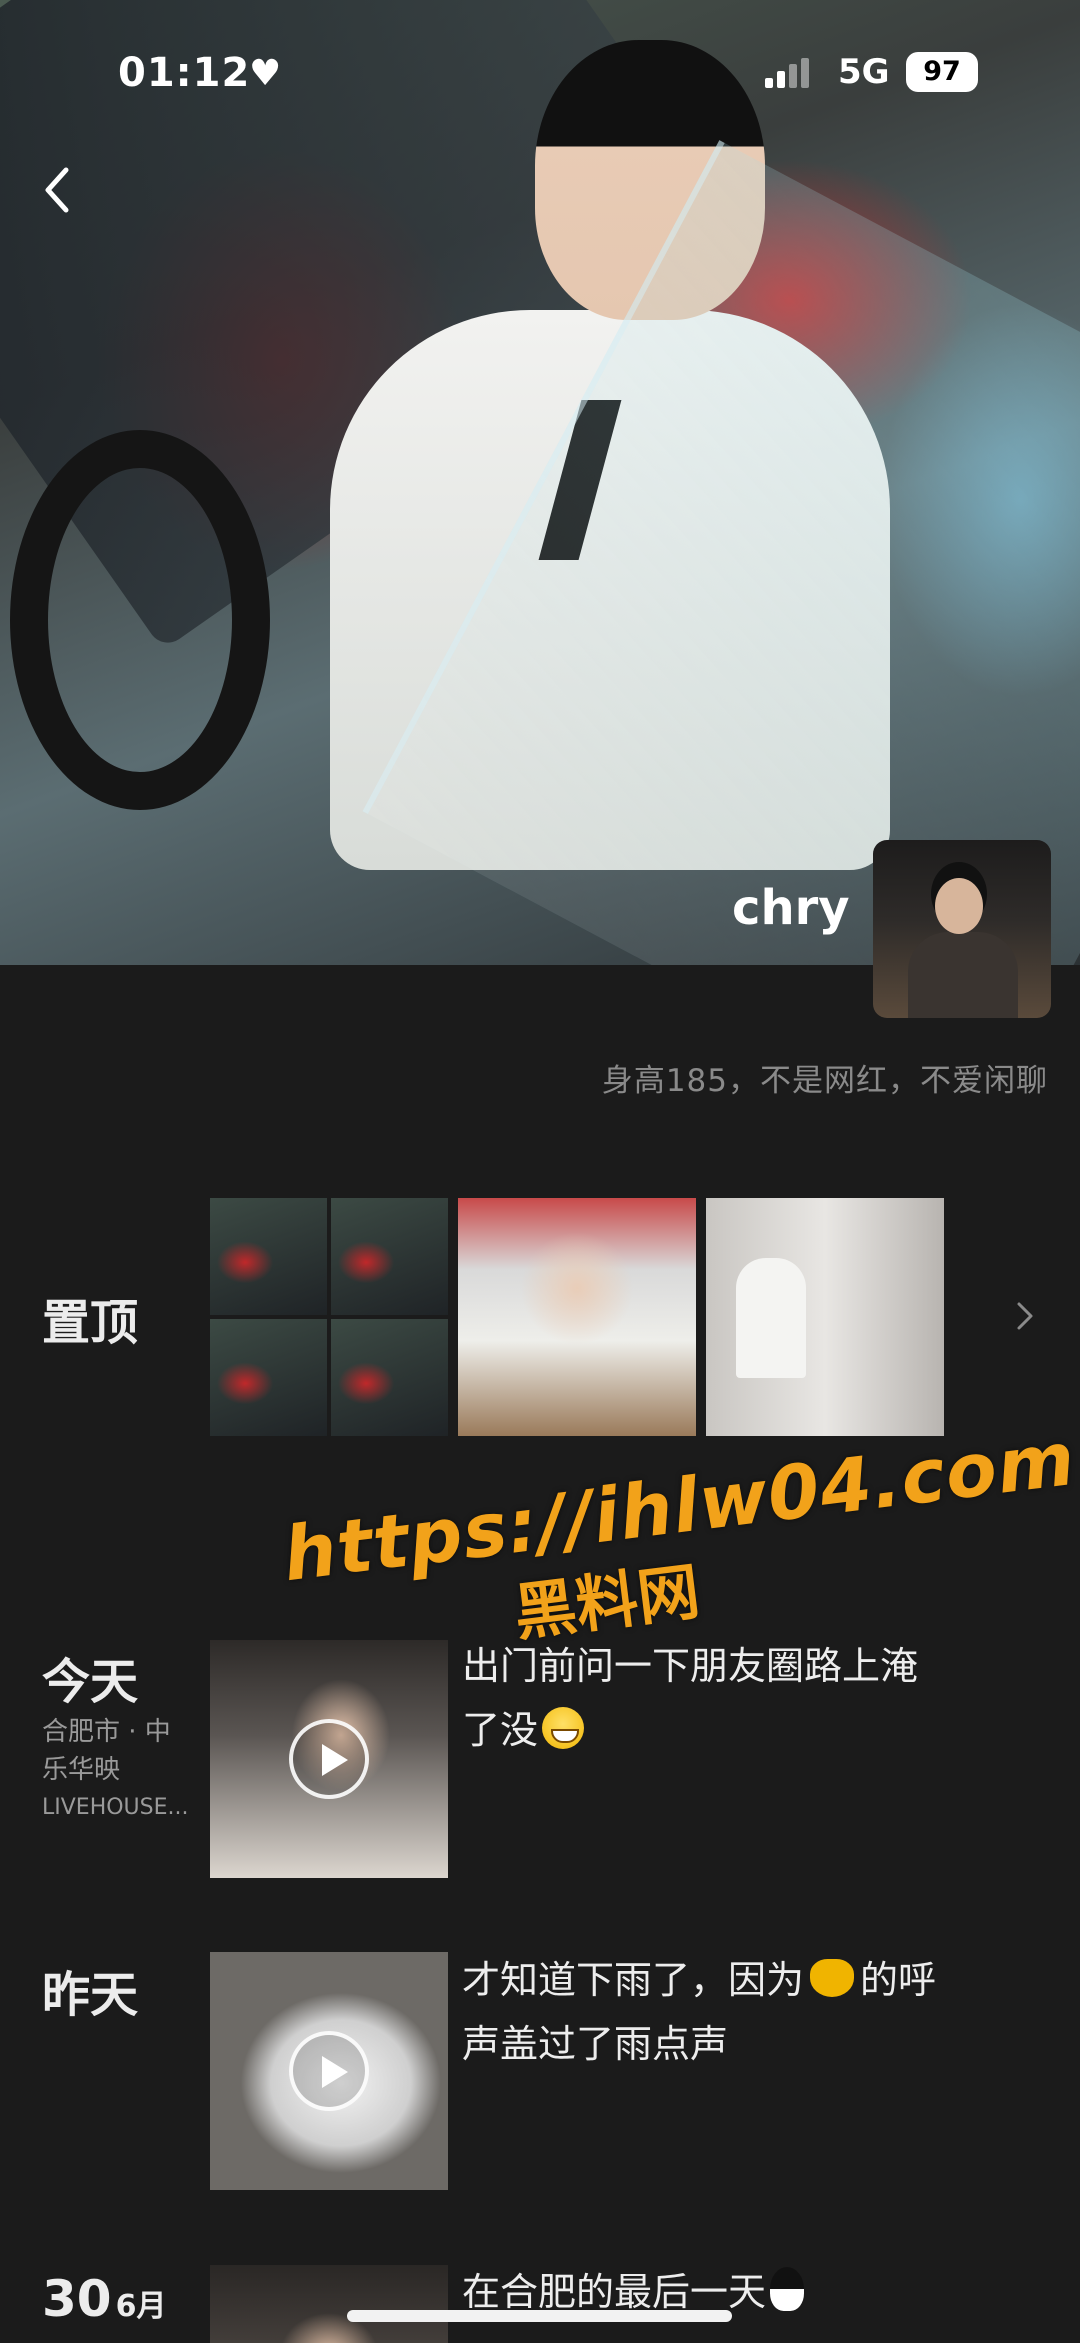  I want to click on grin-emoji-icon, so click(563, 1728).